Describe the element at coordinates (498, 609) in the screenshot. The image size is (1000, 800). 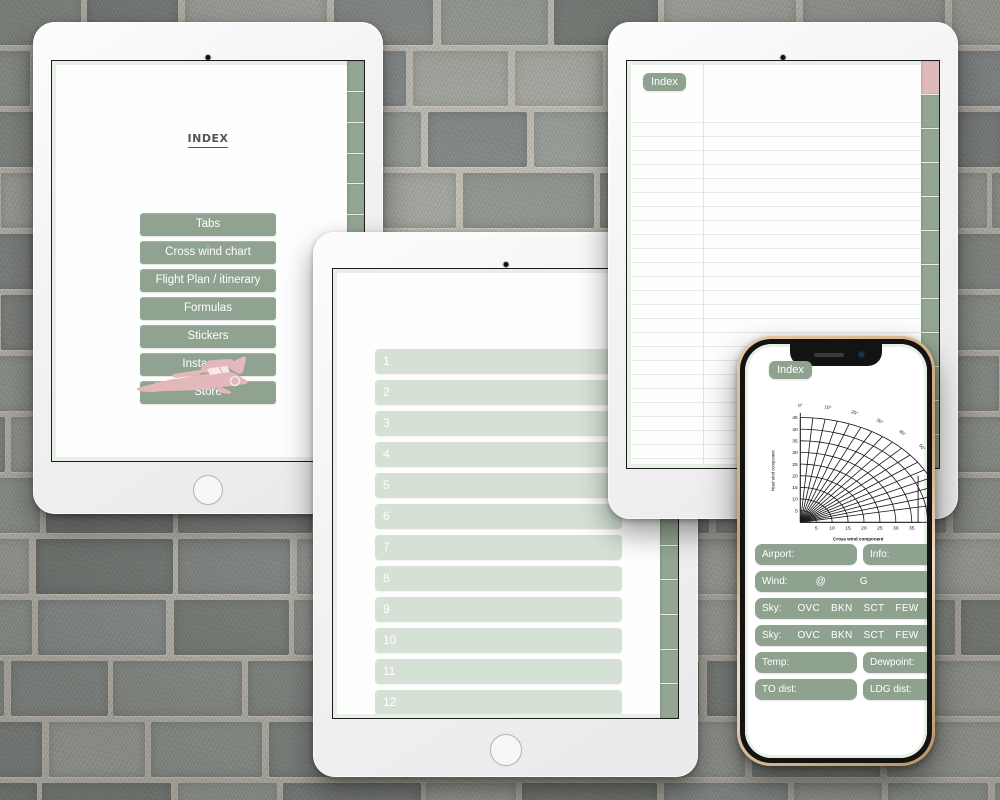
I see `list-item: 9` at that location.